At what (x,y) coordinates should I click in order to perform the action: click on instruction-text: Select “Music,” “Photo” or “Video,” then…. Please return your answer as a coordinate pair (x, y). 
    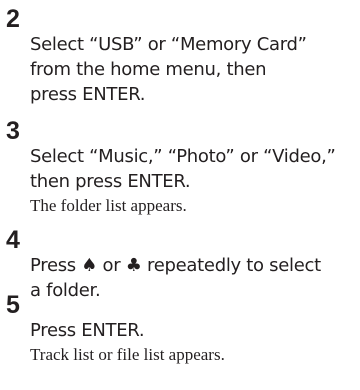
    Looking at the image, I should click on (183, 169).